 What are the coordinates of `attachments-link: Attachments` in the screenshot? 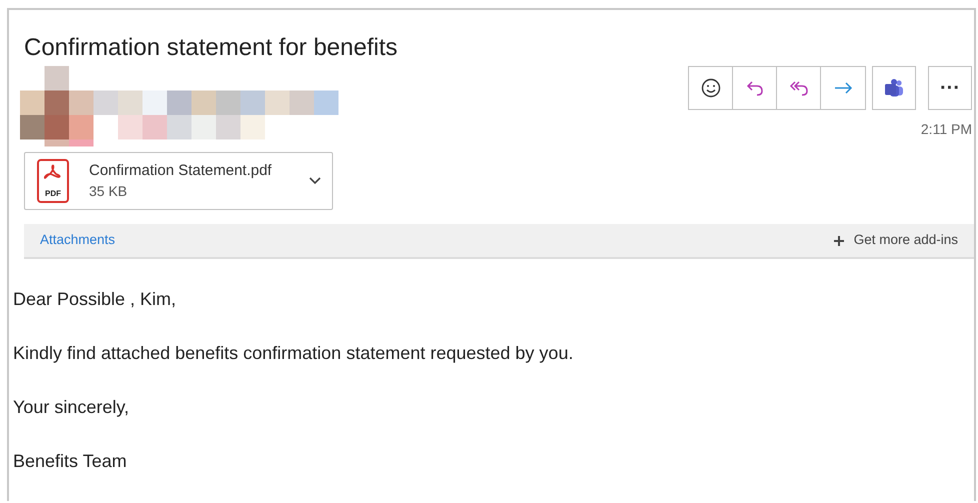 It's located at (78, 240).